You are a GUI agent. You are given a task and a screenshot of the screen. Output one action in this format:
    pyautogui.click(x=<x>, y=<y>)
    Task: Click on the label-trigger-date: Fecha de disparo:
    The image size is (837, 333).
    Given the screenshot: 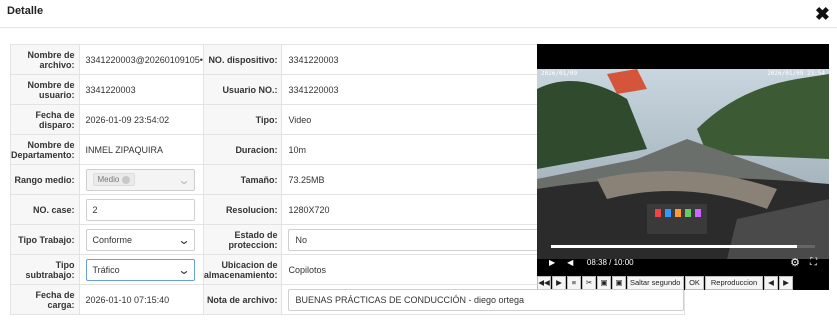 What is the action you would take?
    pyautogui.click(x=45, y=119)
    